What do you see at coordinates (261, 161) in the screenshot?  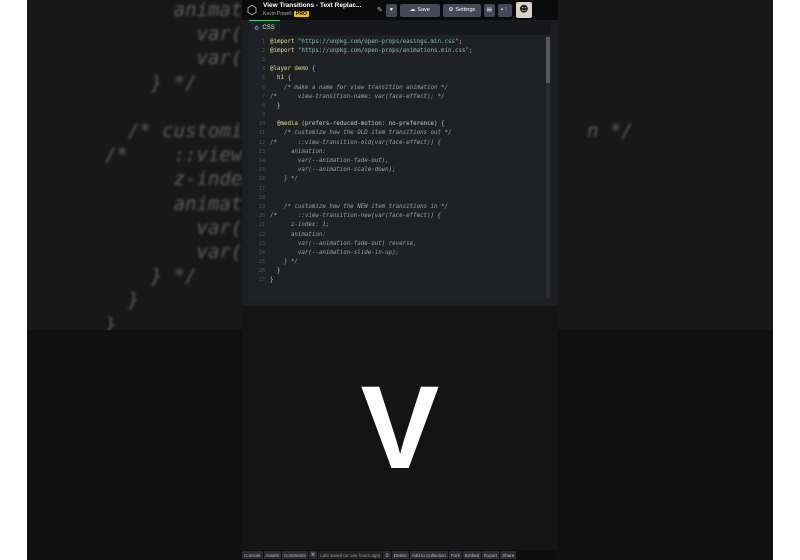 I see `line-number: 14` at bounding box center [261, 161].